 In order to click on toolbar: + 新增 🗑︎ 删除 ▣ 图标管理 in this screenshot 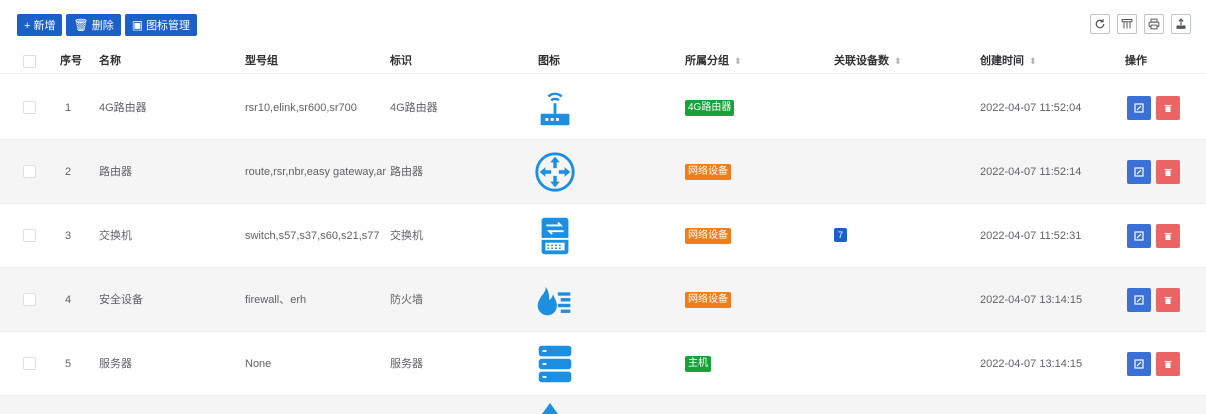, I will do `click(107, 25)`.